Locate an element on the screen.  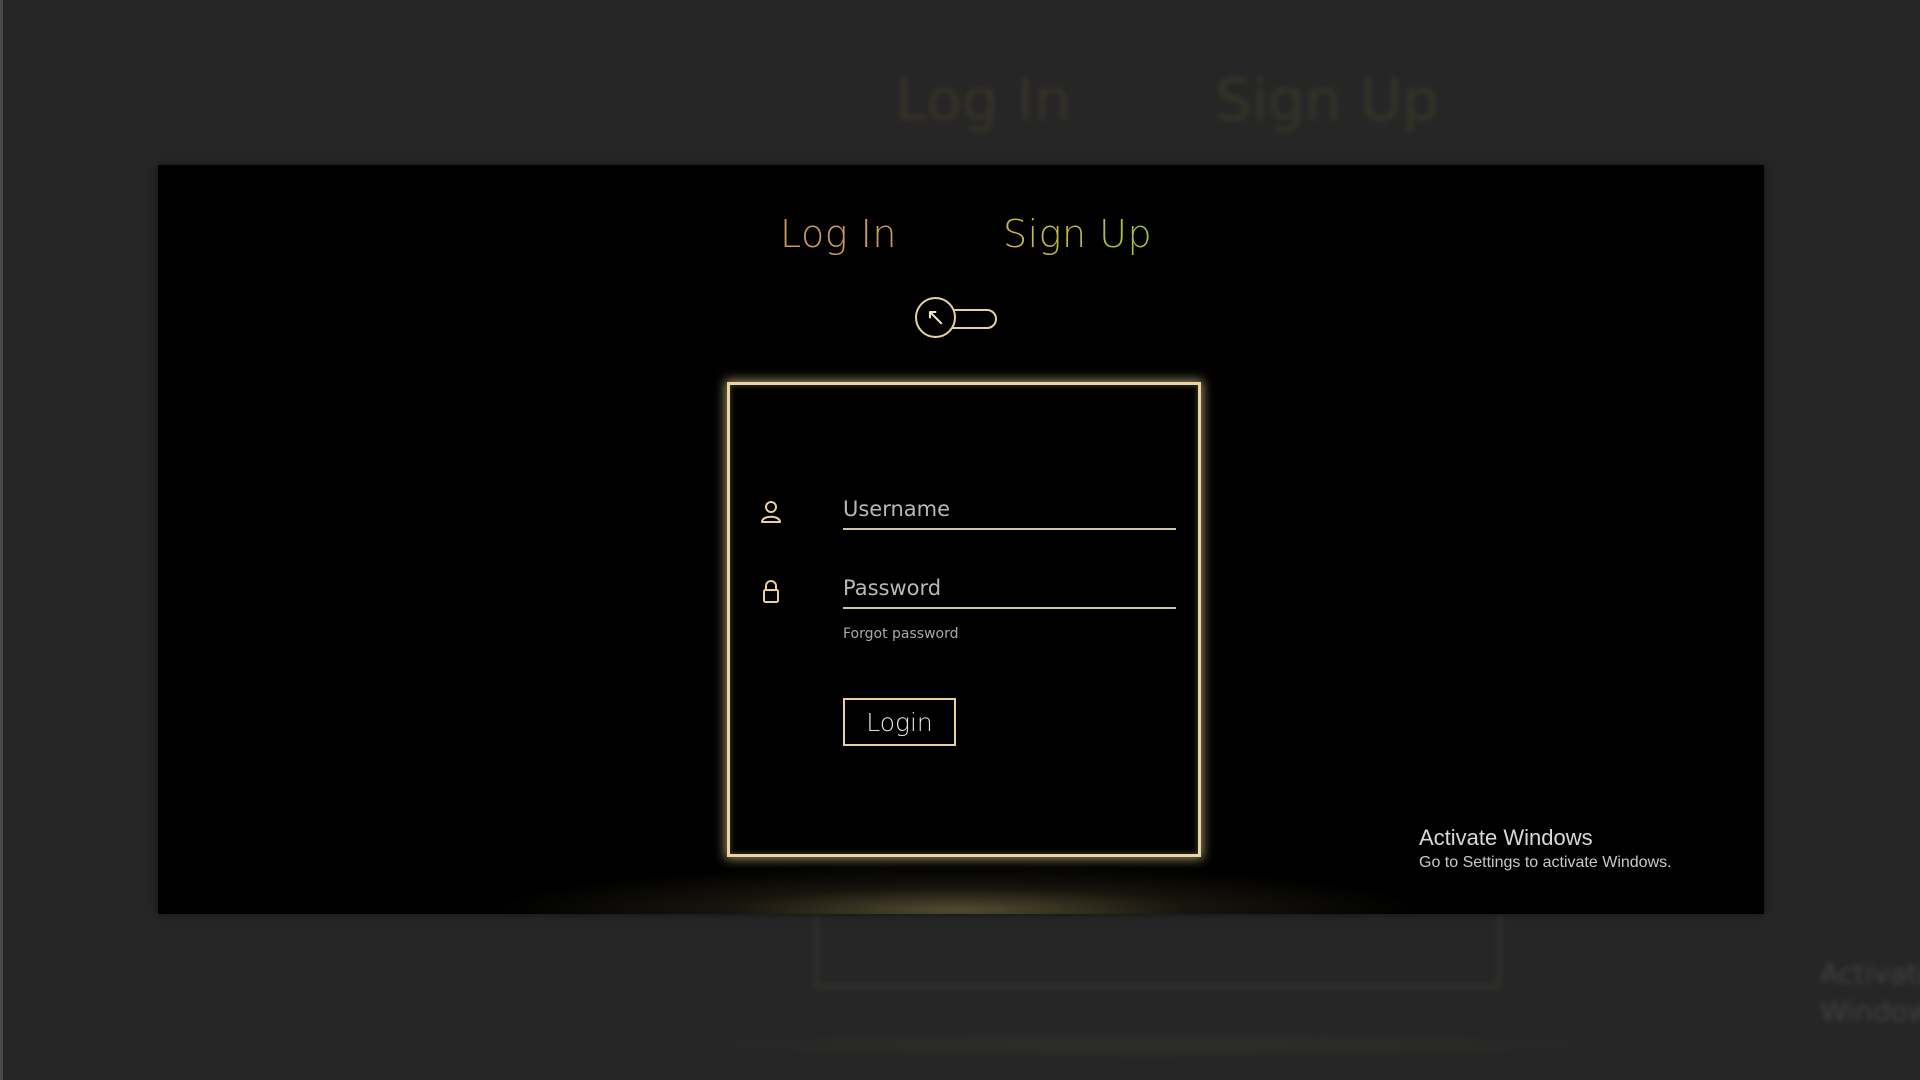
background-watermark-title: Activate Windows is located at coordinates (1870, 992).